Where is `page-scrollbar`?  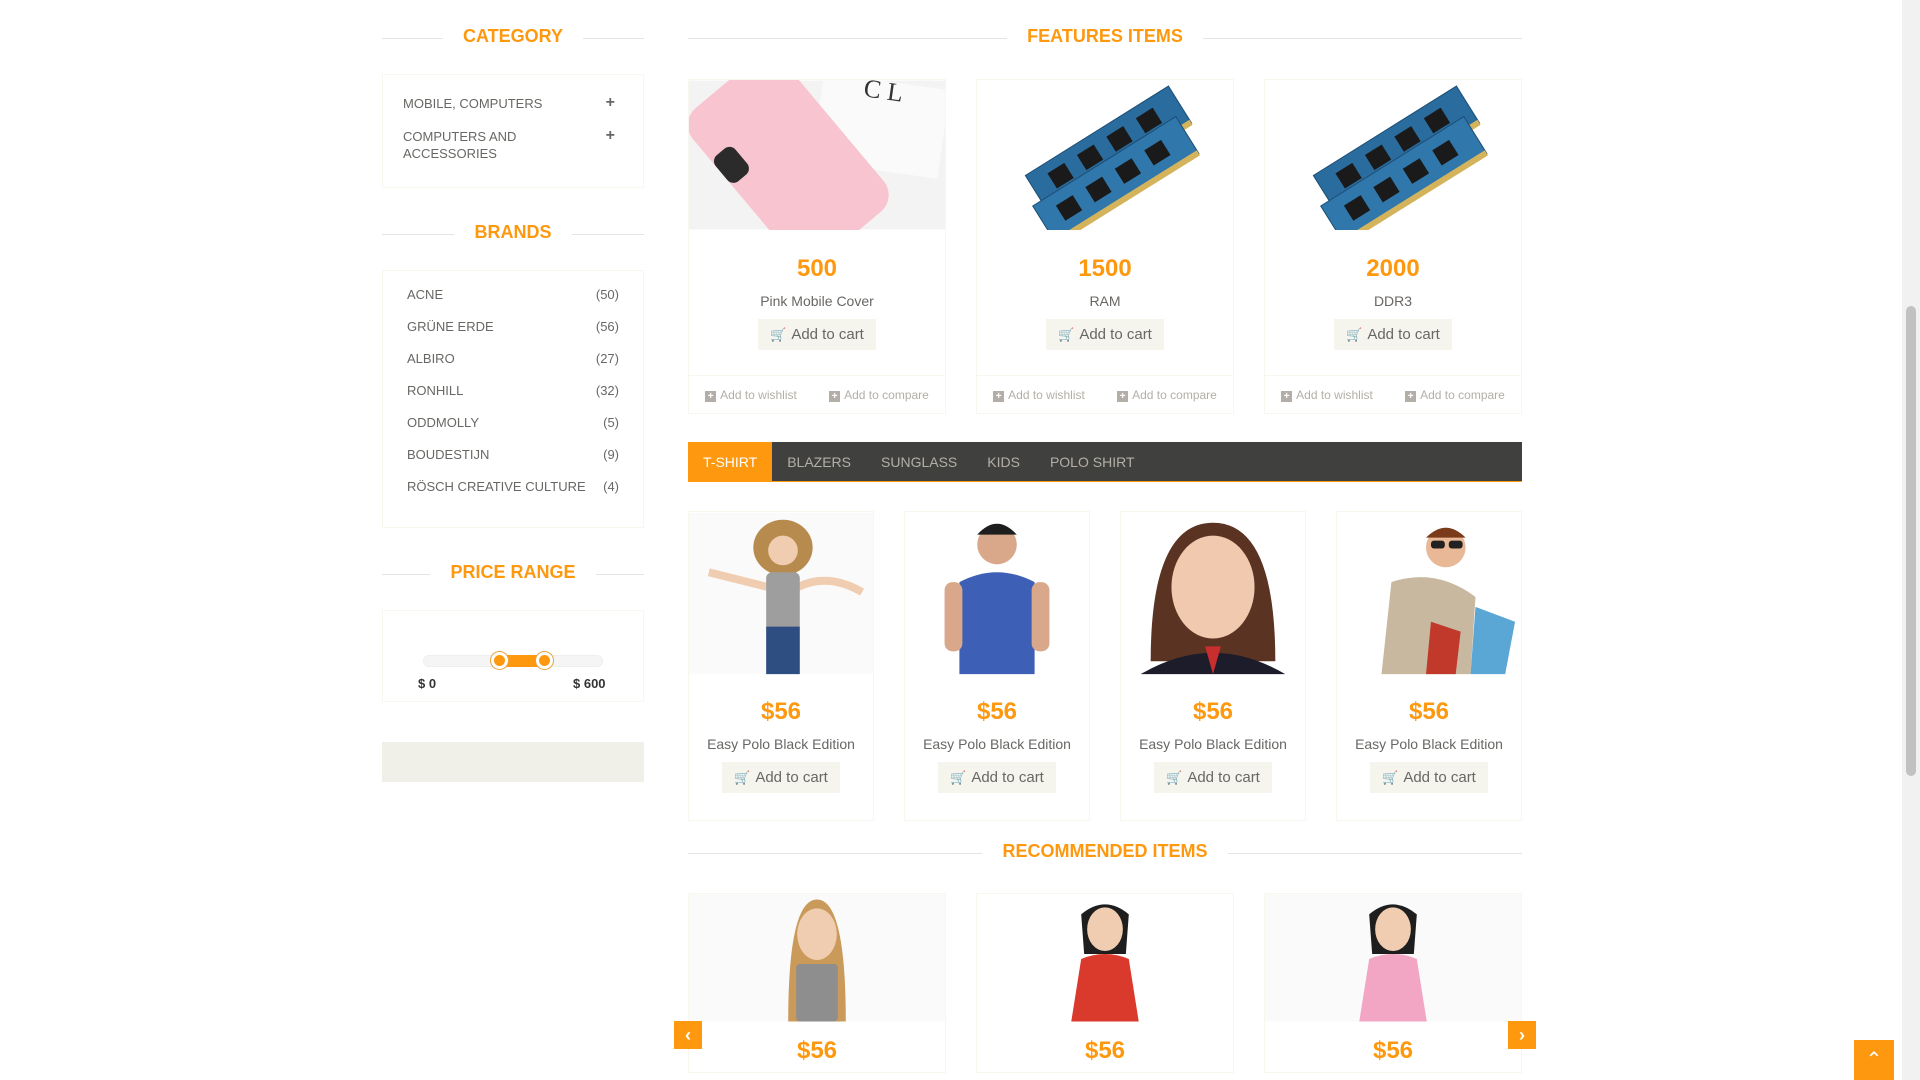
page-scrollbar is located at coordinates (1911, 540).